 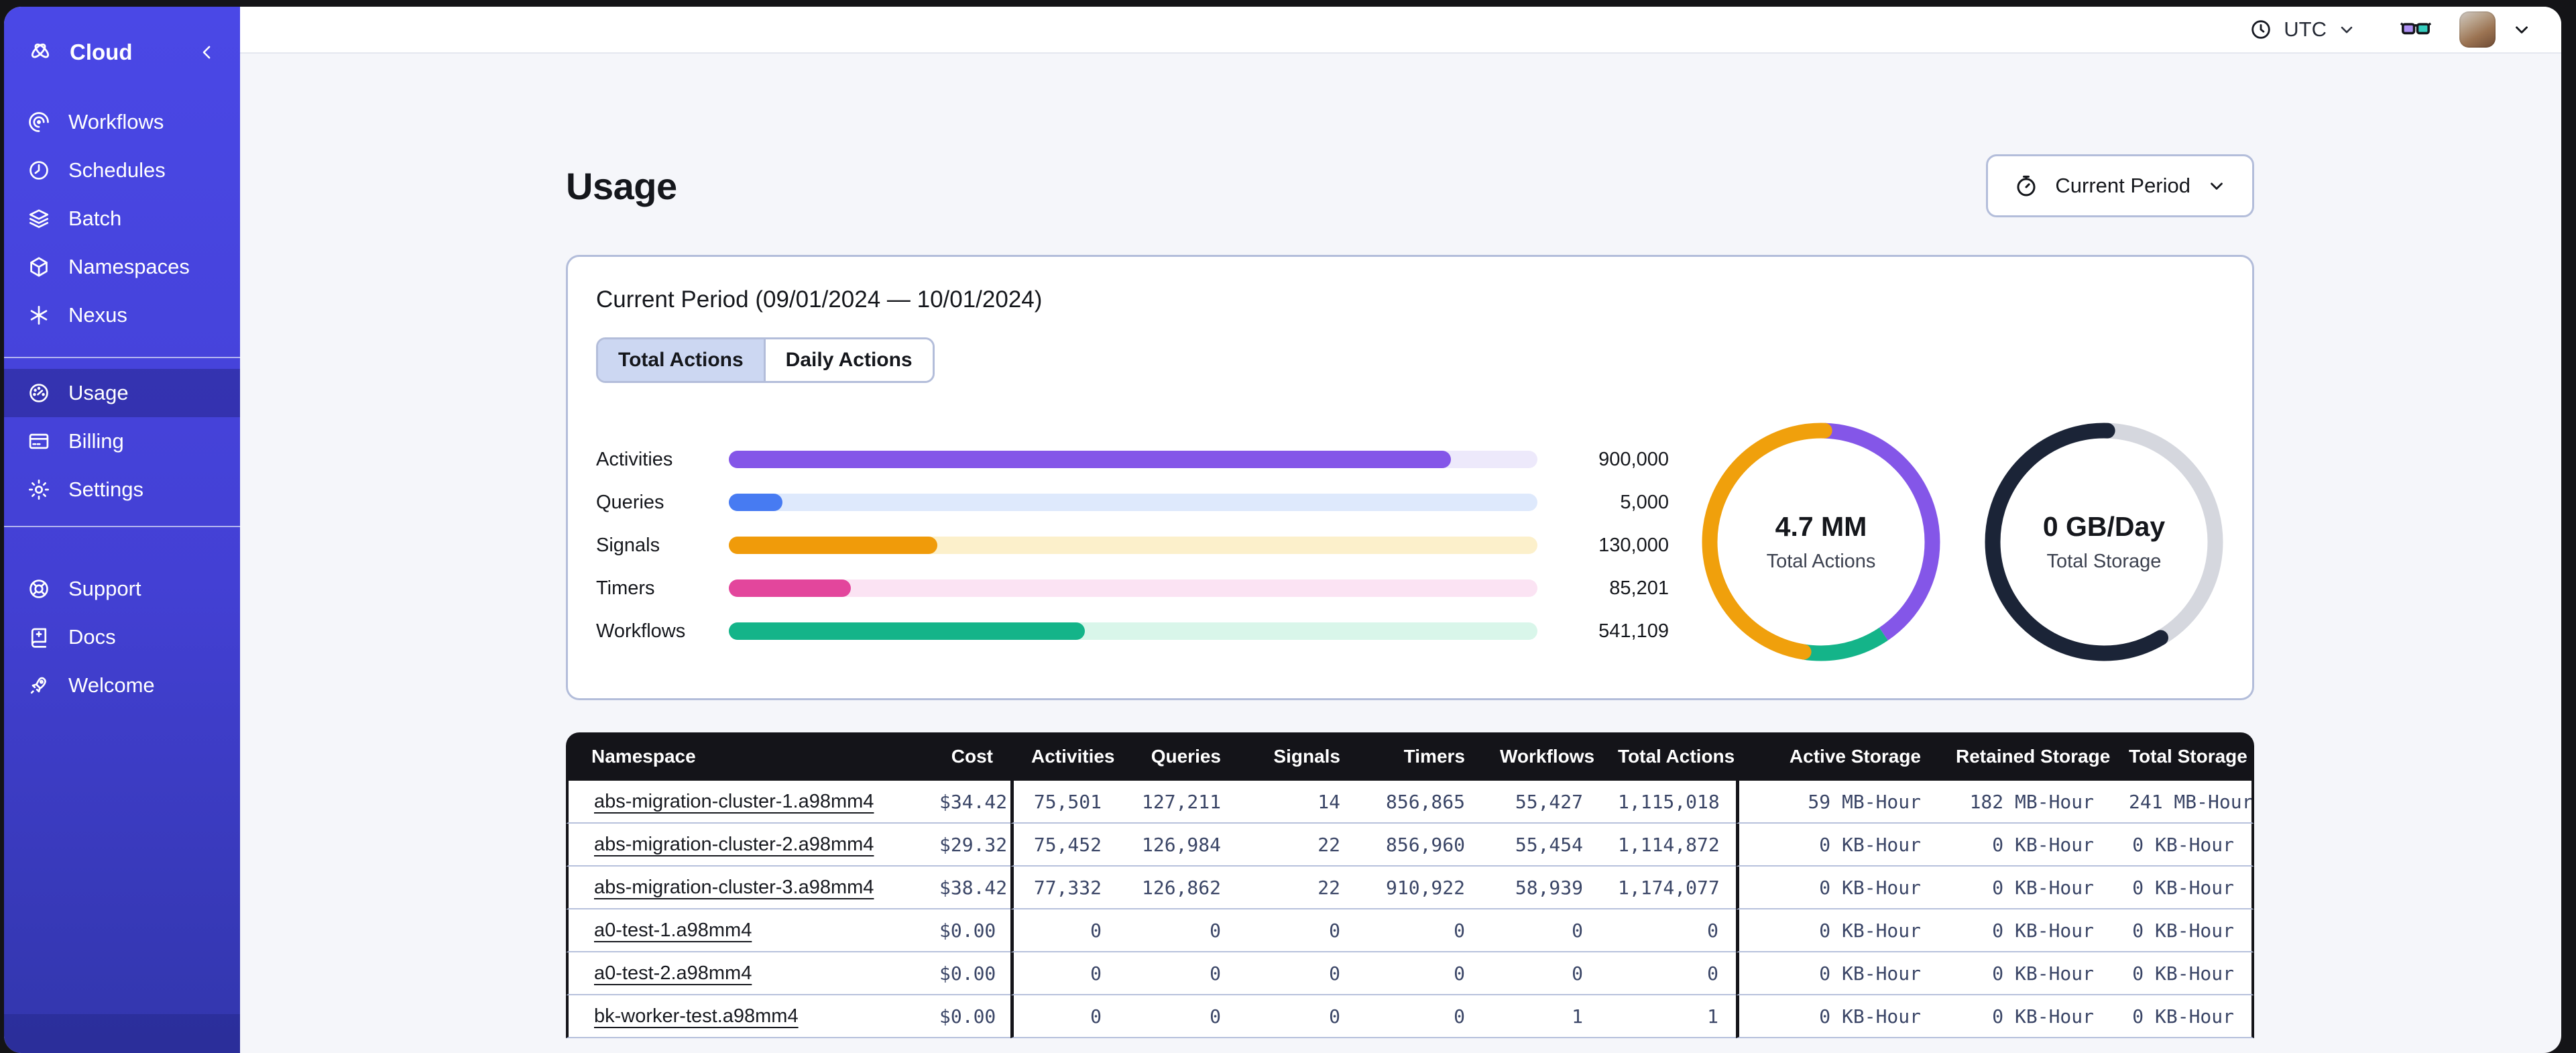 I want to click on feedback-glasses-icon, so click(x=2416, y=29).